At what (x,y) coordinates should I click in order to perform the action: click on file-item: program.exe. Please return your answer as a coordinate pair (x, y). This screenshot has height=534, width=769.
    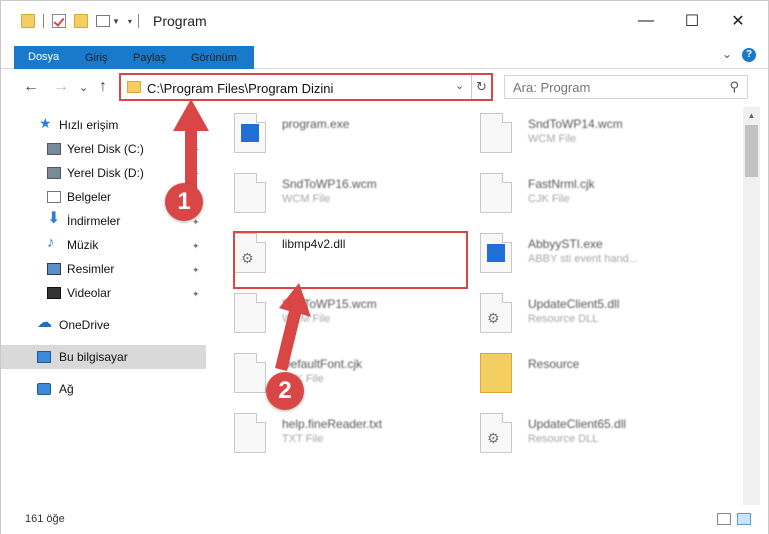
    Looking at the image, I should click on (336, 135).